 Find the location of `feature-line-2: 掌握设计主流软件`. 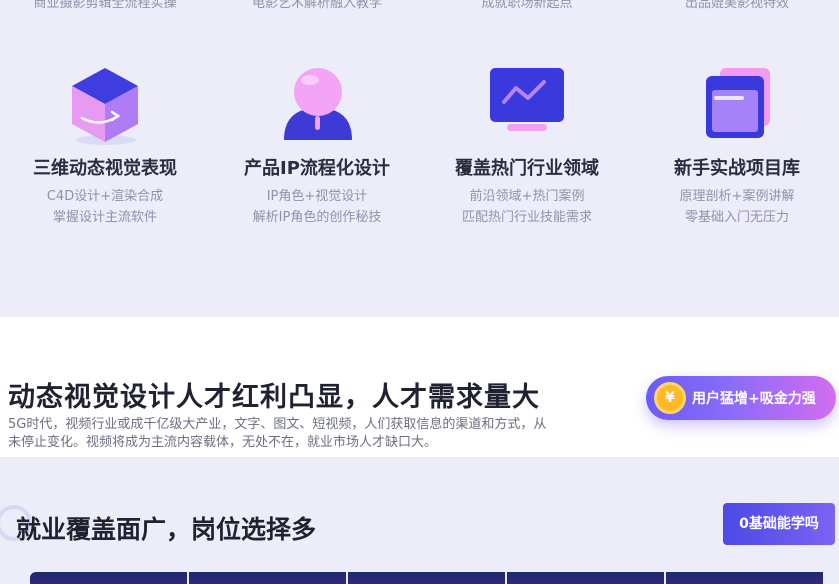

feature-line-2: 掌握设计主流软件 is located at coordinates (104, 217).